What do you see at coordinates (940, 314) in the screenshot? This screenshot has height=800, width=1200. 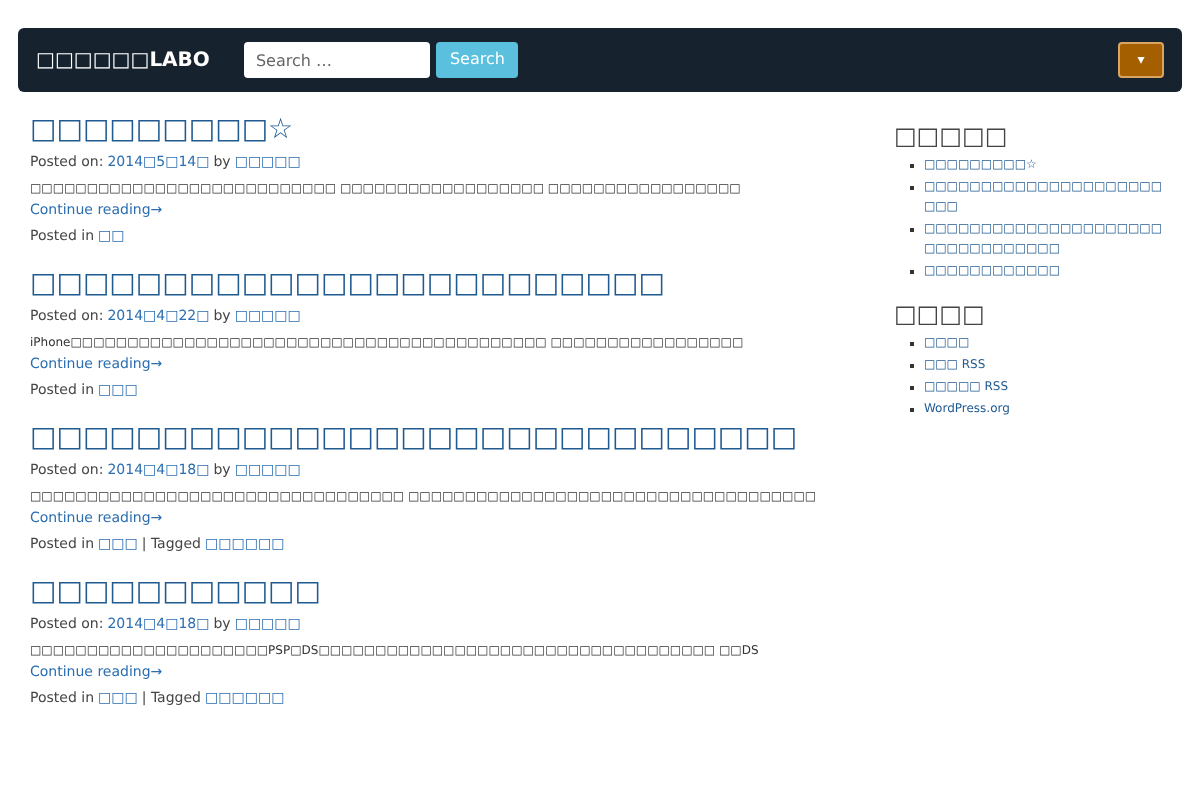 I see `widget-heading: □□□□` at bounding box center [940, 314].